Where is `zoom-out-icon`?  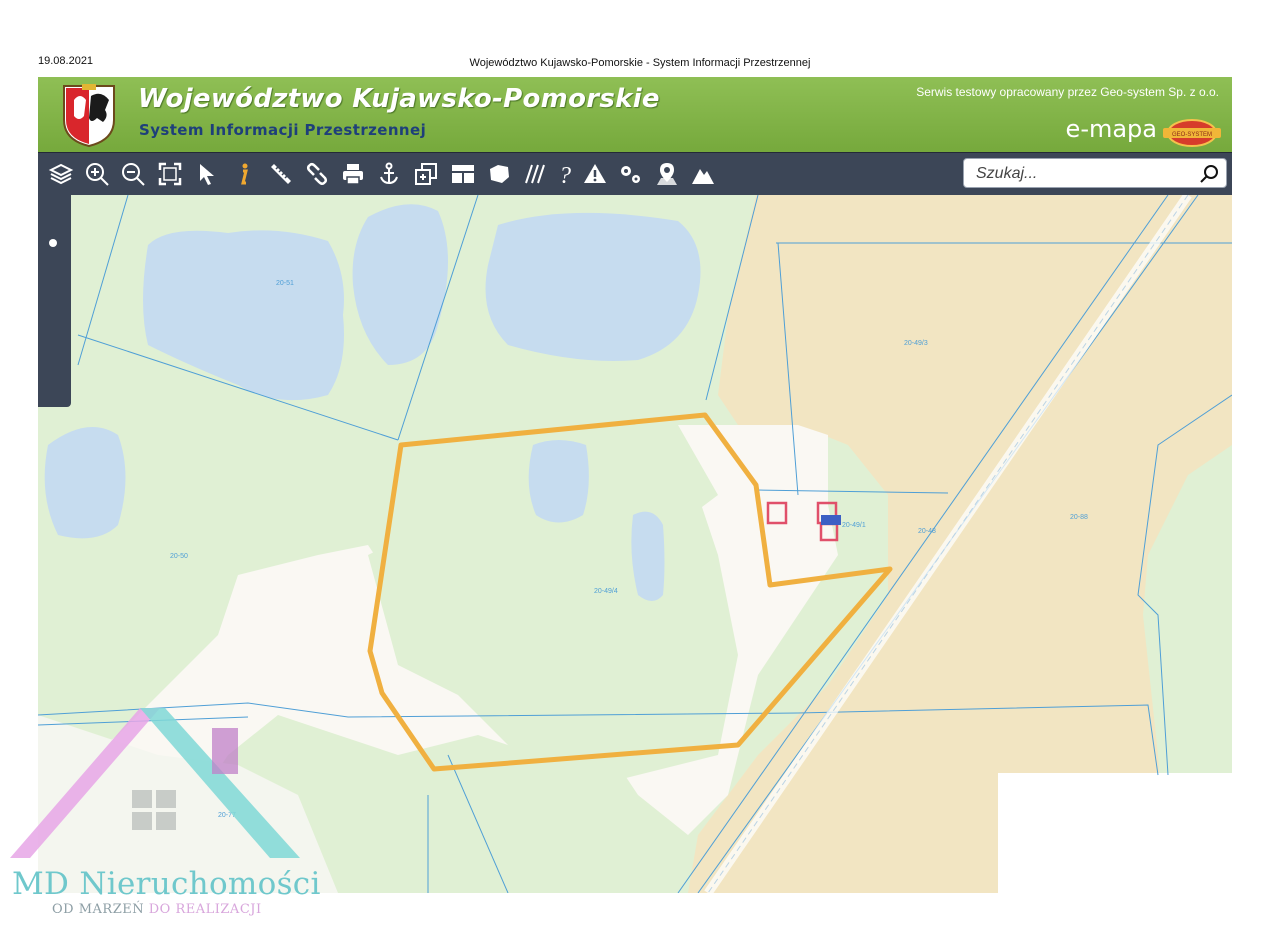 zoom-out-icon is located at coordinates (133, 174).